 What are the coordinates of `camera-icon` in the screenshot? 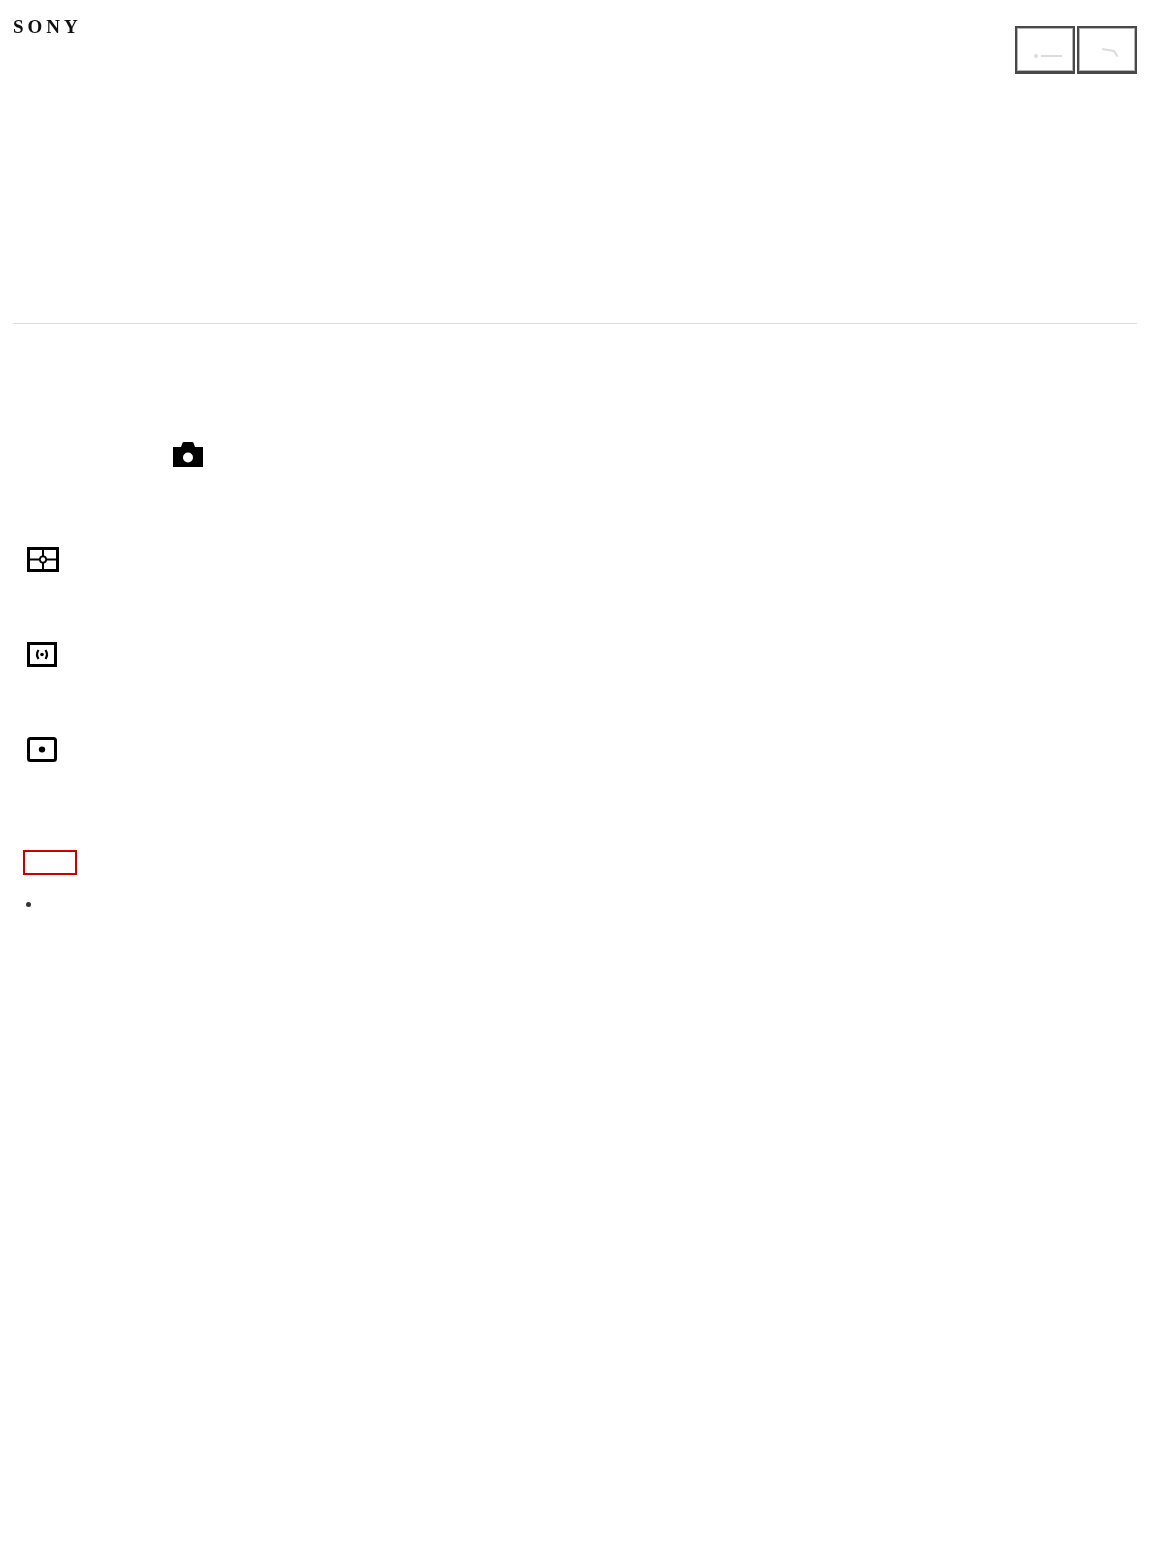 It's located at (188, 454).